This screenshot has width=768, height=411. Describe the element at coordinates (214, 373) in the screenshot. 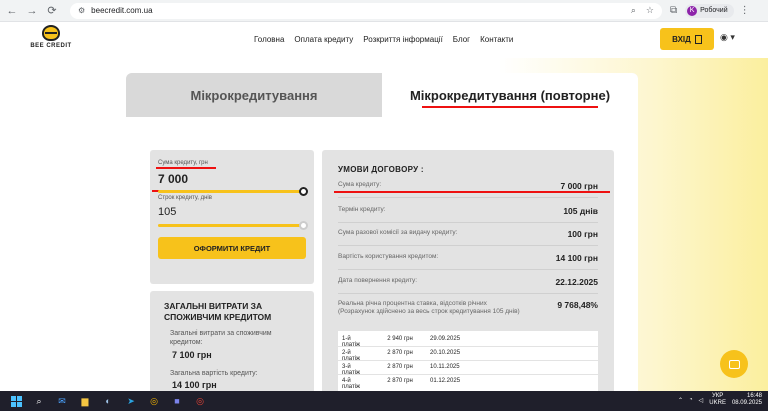

I see `total-price-label: Загальна вартість кредиту:` at that location.